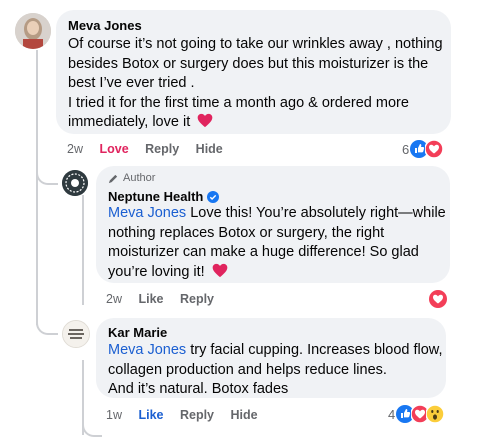 Image resolution: width=502 pixels, height=437 pixels. What do you see at coordinates (139, 178) in the screenshot?
I see `author-badge-label: Author` at bounding box center [139, 178].